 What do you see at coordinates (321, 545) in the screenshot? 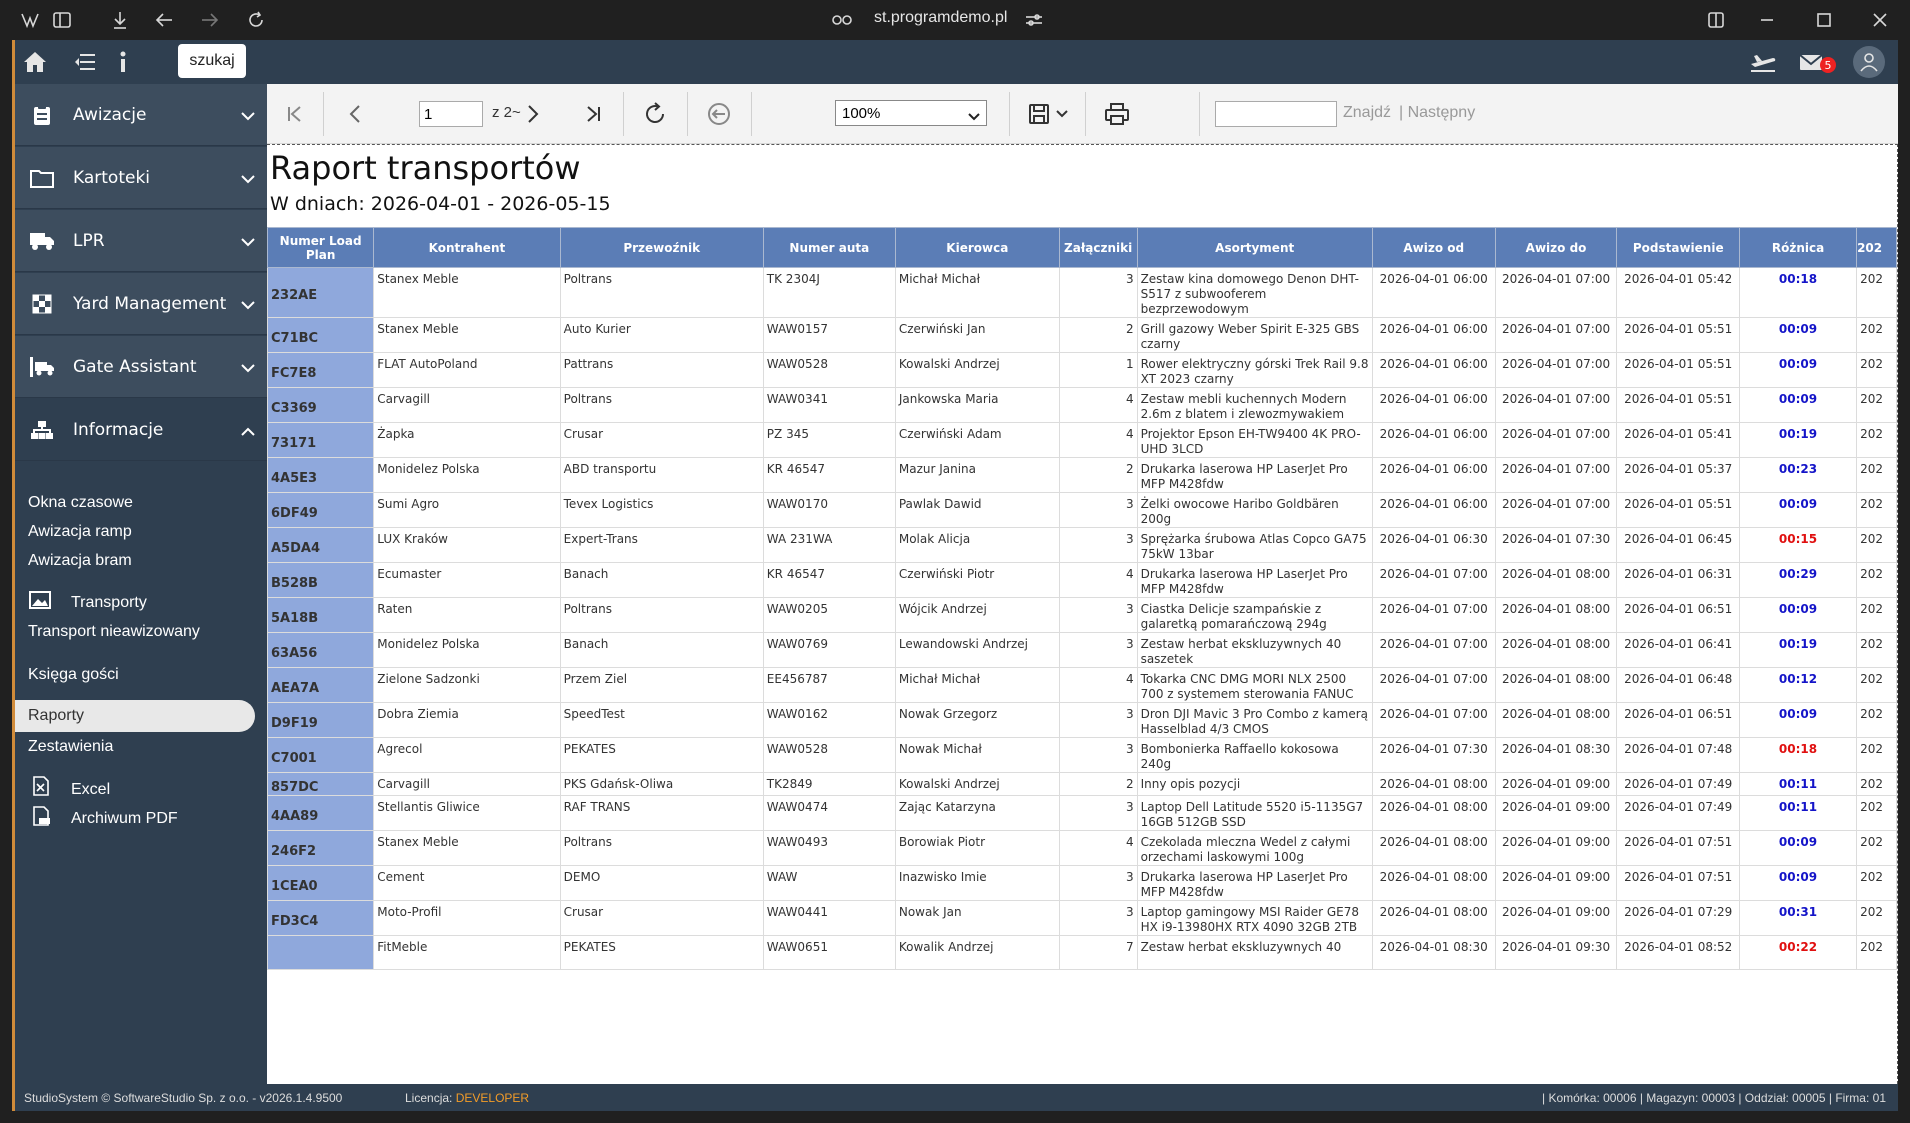
I see `load-plan-cell: A5DA4` at bounding box center [321, 545].